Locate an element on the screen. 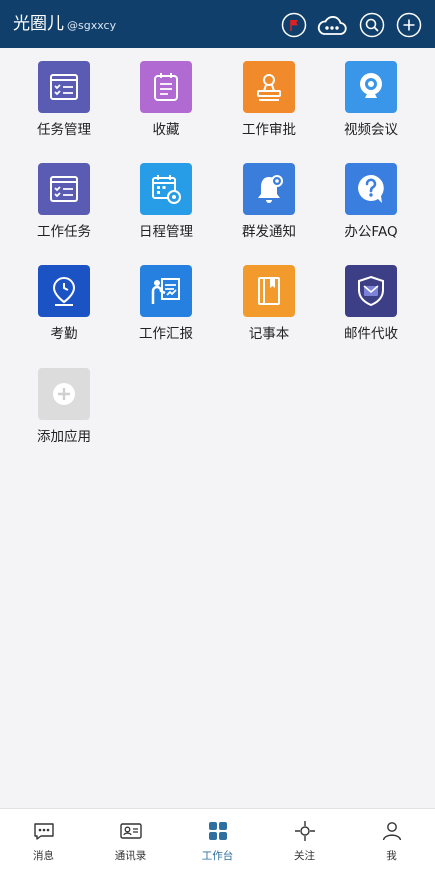 Image resolution: width=435 pixels, height=884 pixels. mail-shield-icon is located at coordinates (371, 291).